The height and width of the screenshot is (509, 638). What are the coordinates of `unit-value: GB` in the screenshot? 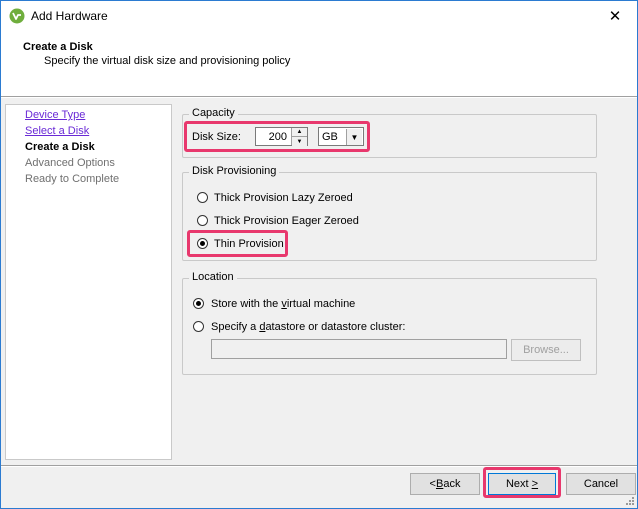 It's located at (330, 137).